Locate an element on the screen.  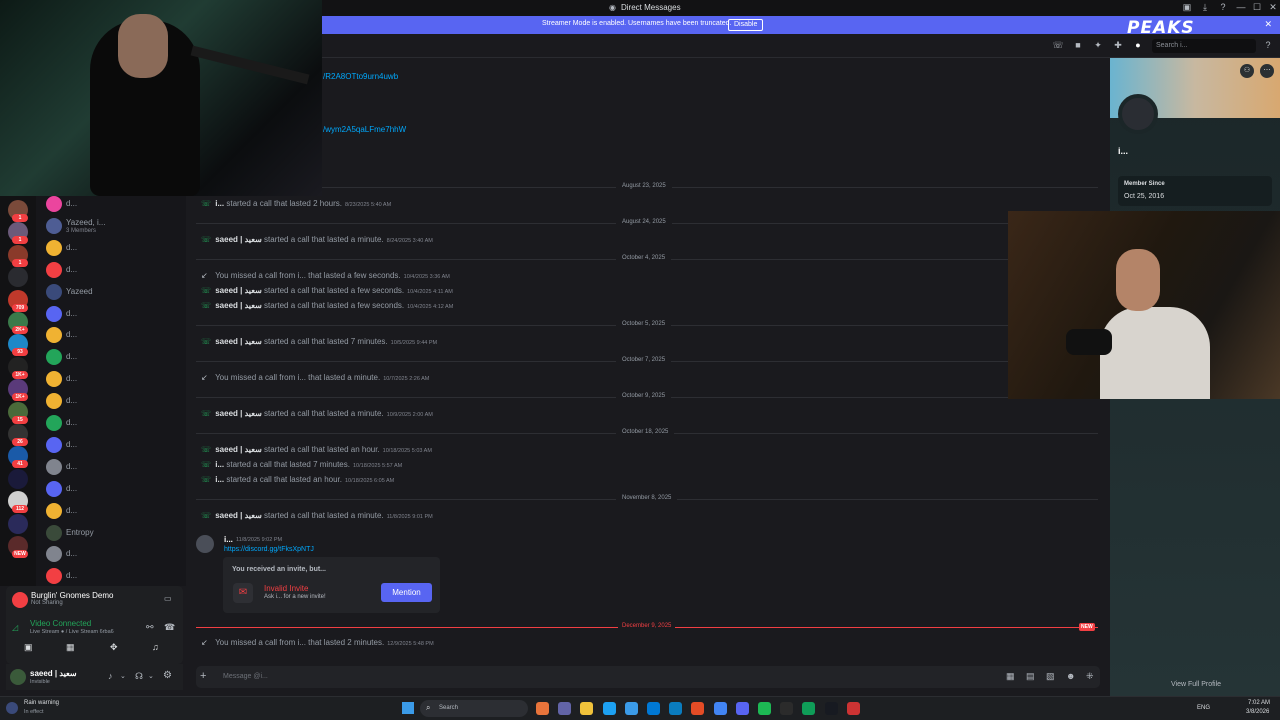
microphone-icon: ♪ is located at coordinates (110, 676).